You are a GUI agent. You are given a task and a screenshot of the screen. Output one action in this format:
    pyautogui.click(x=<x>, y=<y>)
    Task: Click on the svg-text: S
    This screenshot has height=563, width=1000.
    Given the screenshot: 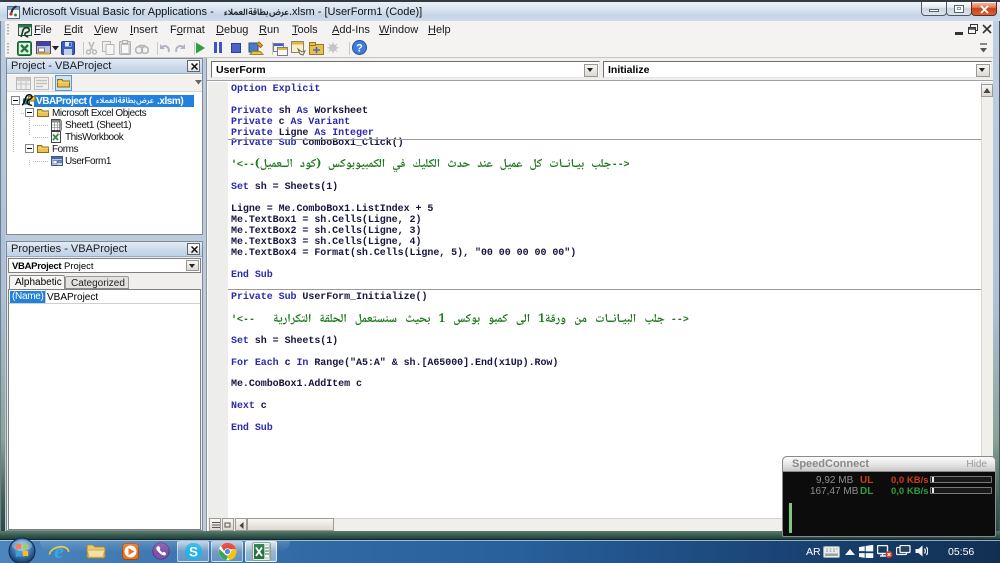 What is the action you would take?
    pyautogui.click(x=193, y=552)
    